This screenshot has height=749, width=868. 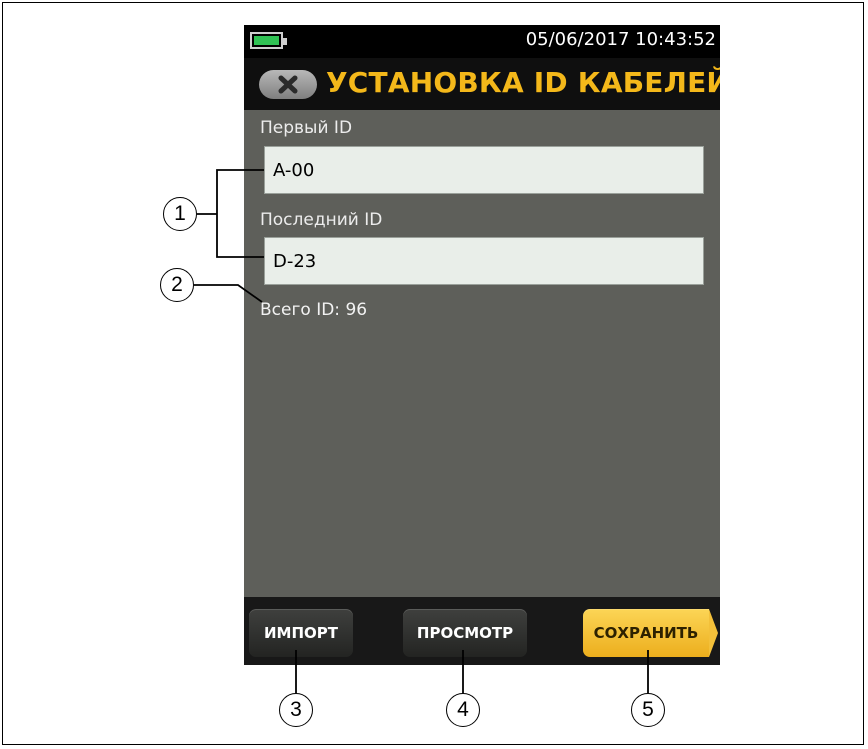 What do you see at coordinates (177, 285) in the screenshot?
I see `callout-2: 2` at bounding box center [177, 285].